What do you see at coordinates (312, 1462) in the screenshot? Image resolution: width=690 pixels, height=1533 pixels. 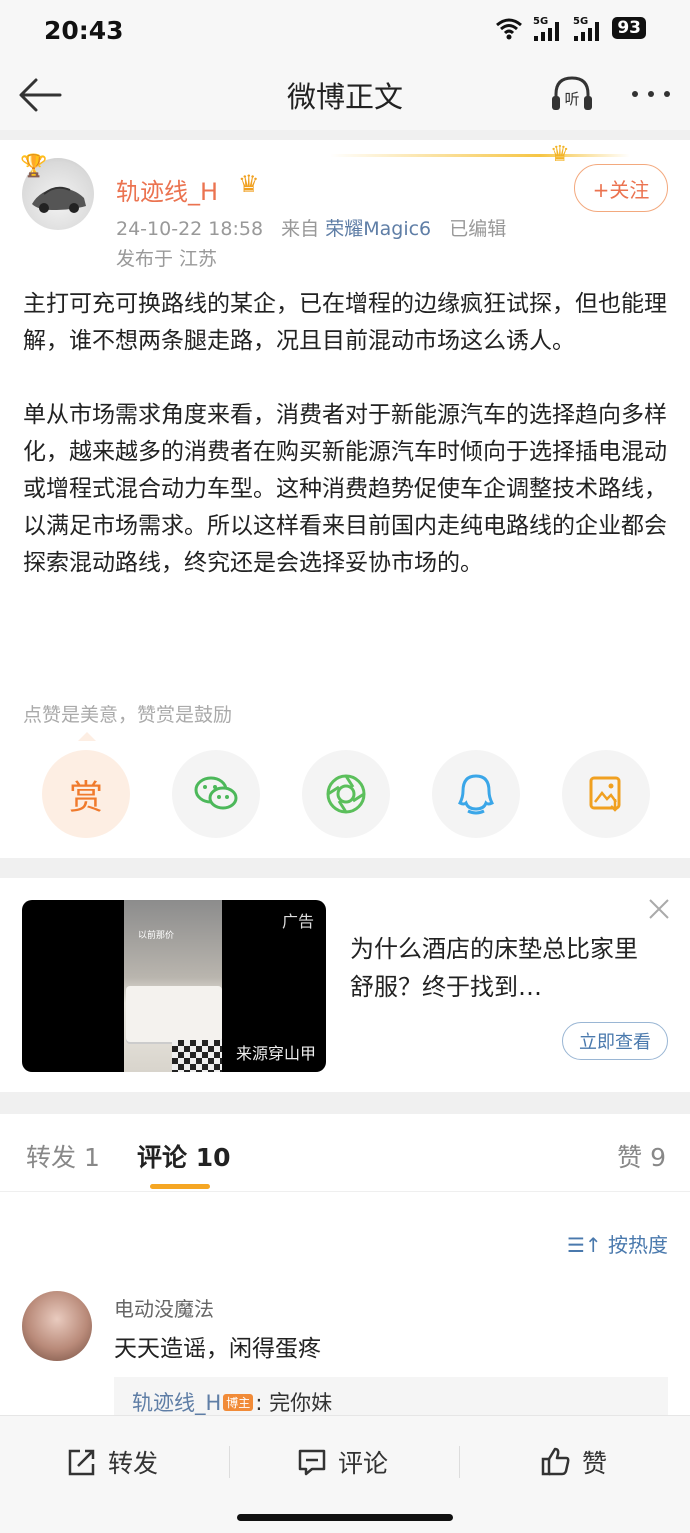 I see `comment-icon` at bounding box center [312, 1462].